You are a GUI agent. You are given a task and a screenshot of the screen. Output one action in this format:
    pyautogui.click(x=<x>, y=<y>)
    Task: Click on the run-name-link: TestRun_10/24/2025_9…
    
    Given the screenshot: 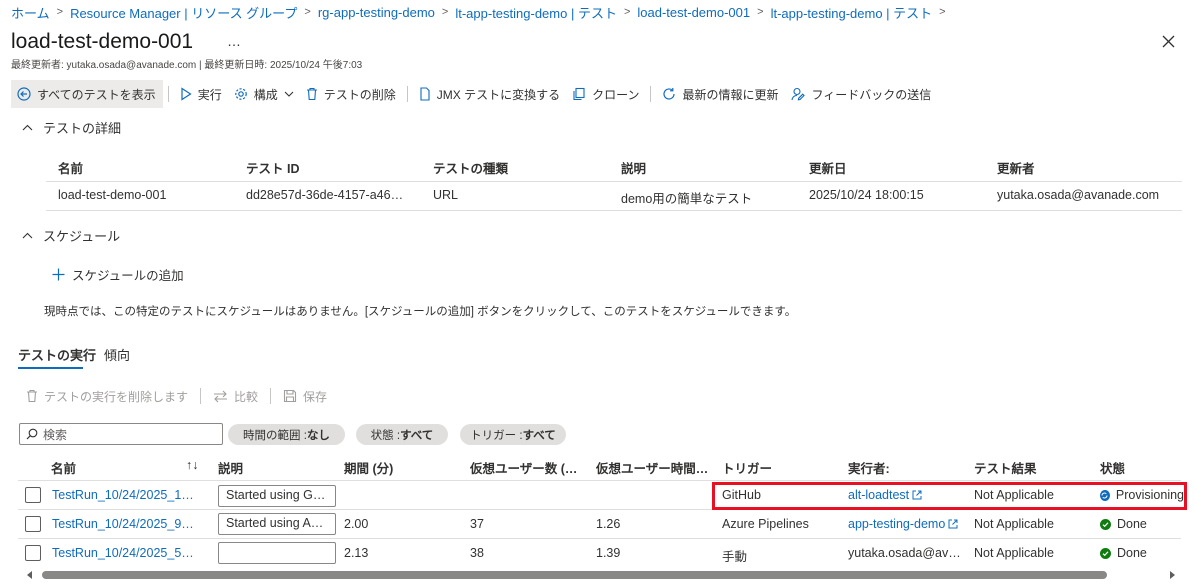 What is the action you would take?
    pyautogui.click(x=130, y=524)
    